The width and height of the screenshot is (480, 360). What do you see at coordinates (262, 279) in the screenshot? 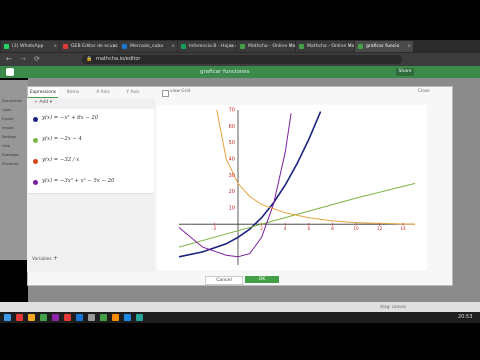
I see `ok-button: OK` at bounding box center [262, 279].